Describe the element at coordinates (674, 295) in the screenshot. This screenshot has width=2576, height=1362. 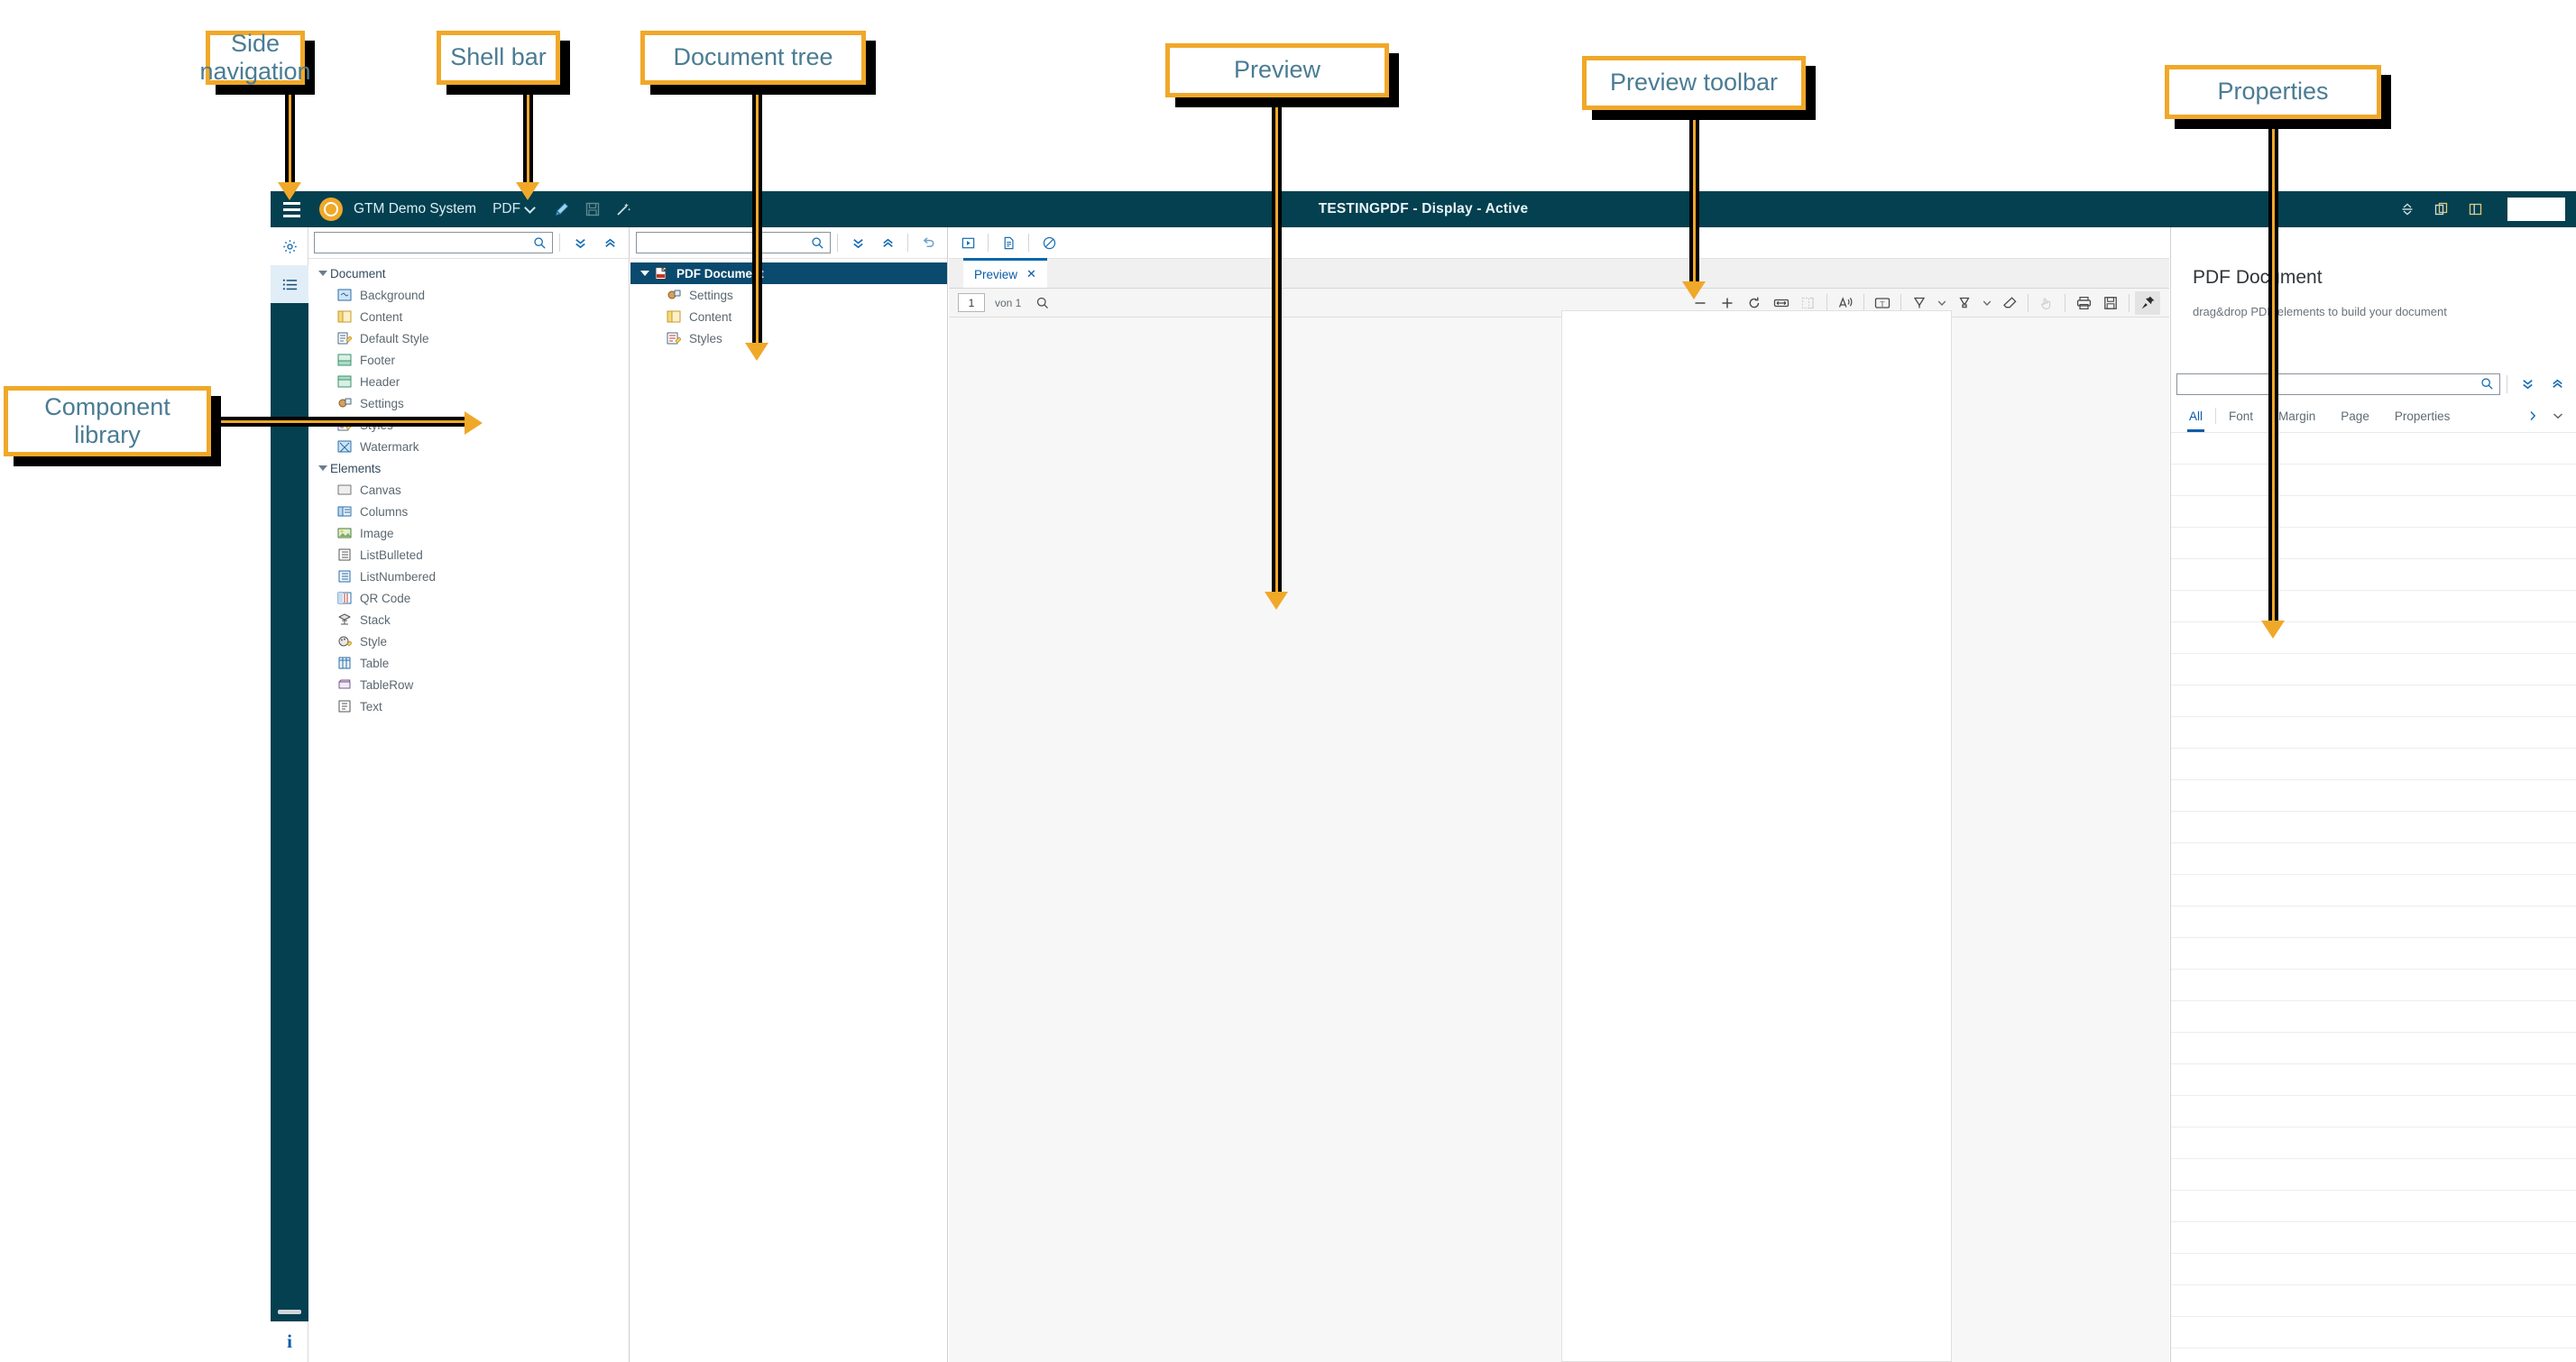
I see `settings-icon` at that location.